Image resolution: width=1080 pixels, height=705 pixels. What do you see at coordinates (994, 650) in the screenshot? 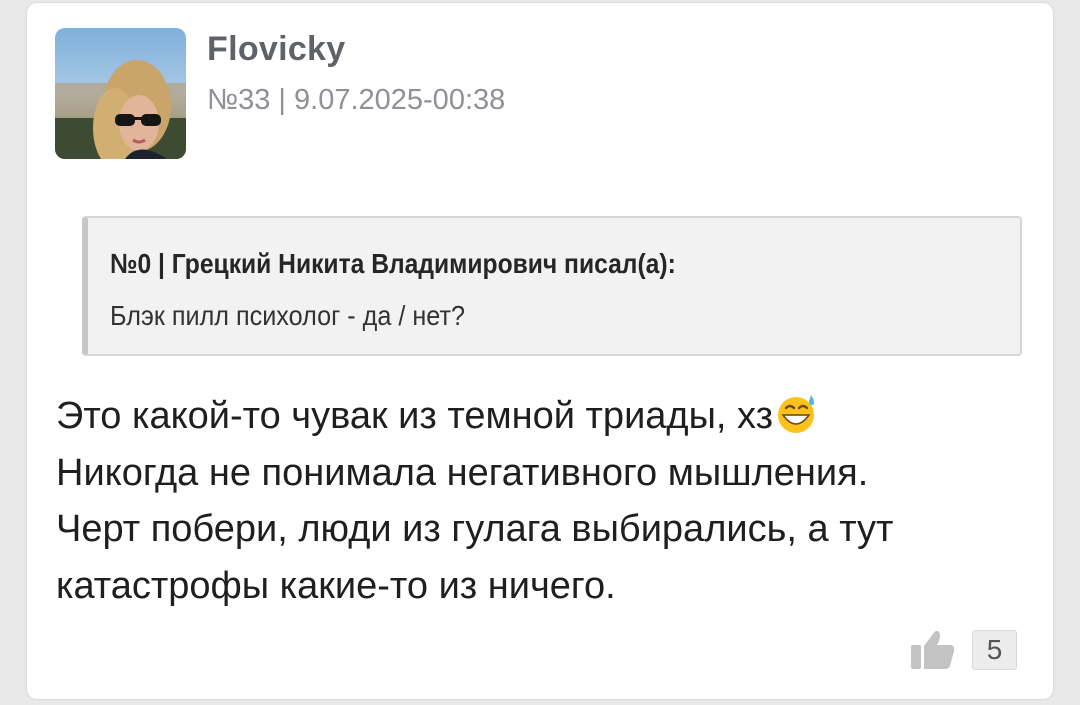
I see `like-count: 5` at bounding box center [994, 650].